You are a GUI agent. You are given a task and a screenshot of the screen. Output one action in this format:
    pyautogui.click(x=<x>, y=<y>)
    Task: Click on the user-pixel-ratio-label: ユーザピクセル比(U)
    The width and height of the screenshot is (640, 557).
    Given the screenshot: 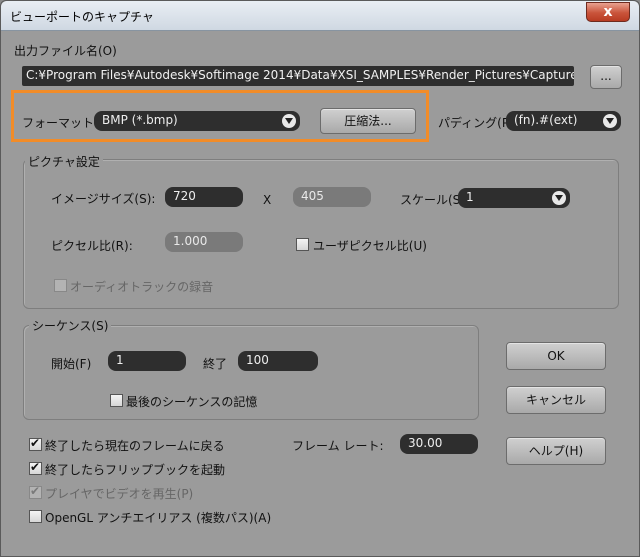 What is the action you would take?
    pyautogui.click(x=370, y=246)
    